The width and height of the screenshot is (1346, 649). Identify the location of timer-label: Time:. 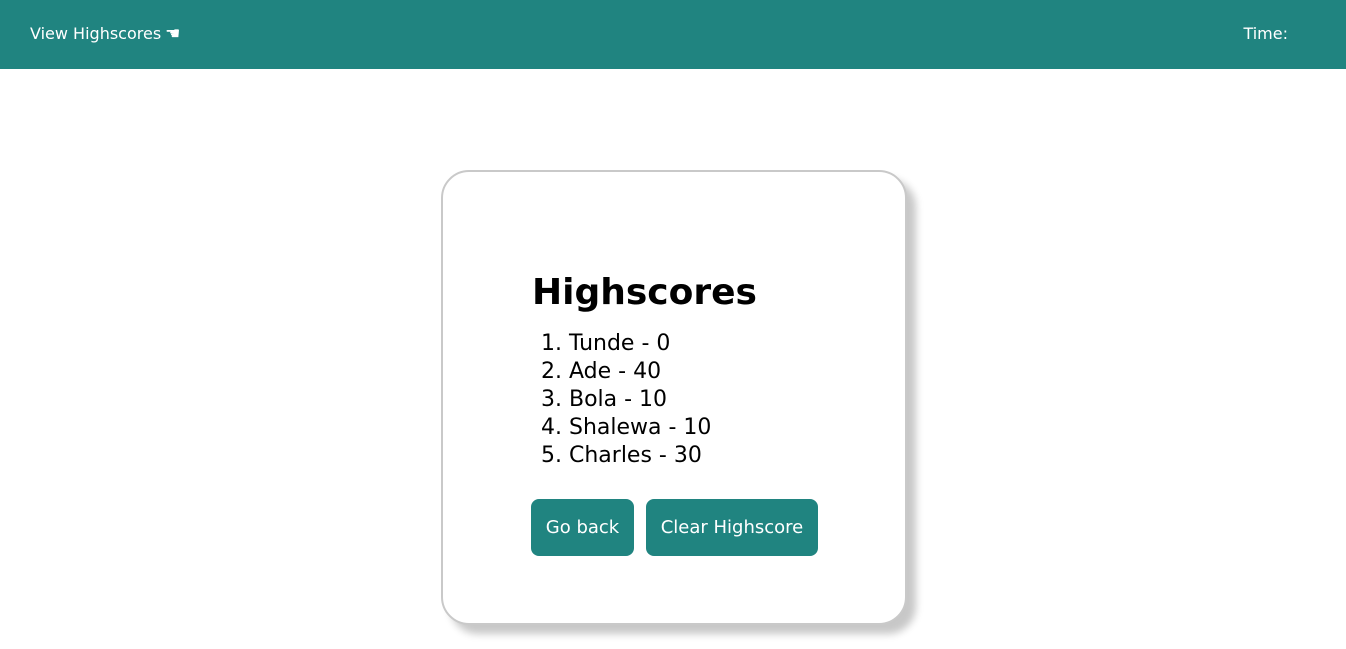
(1265, 33).